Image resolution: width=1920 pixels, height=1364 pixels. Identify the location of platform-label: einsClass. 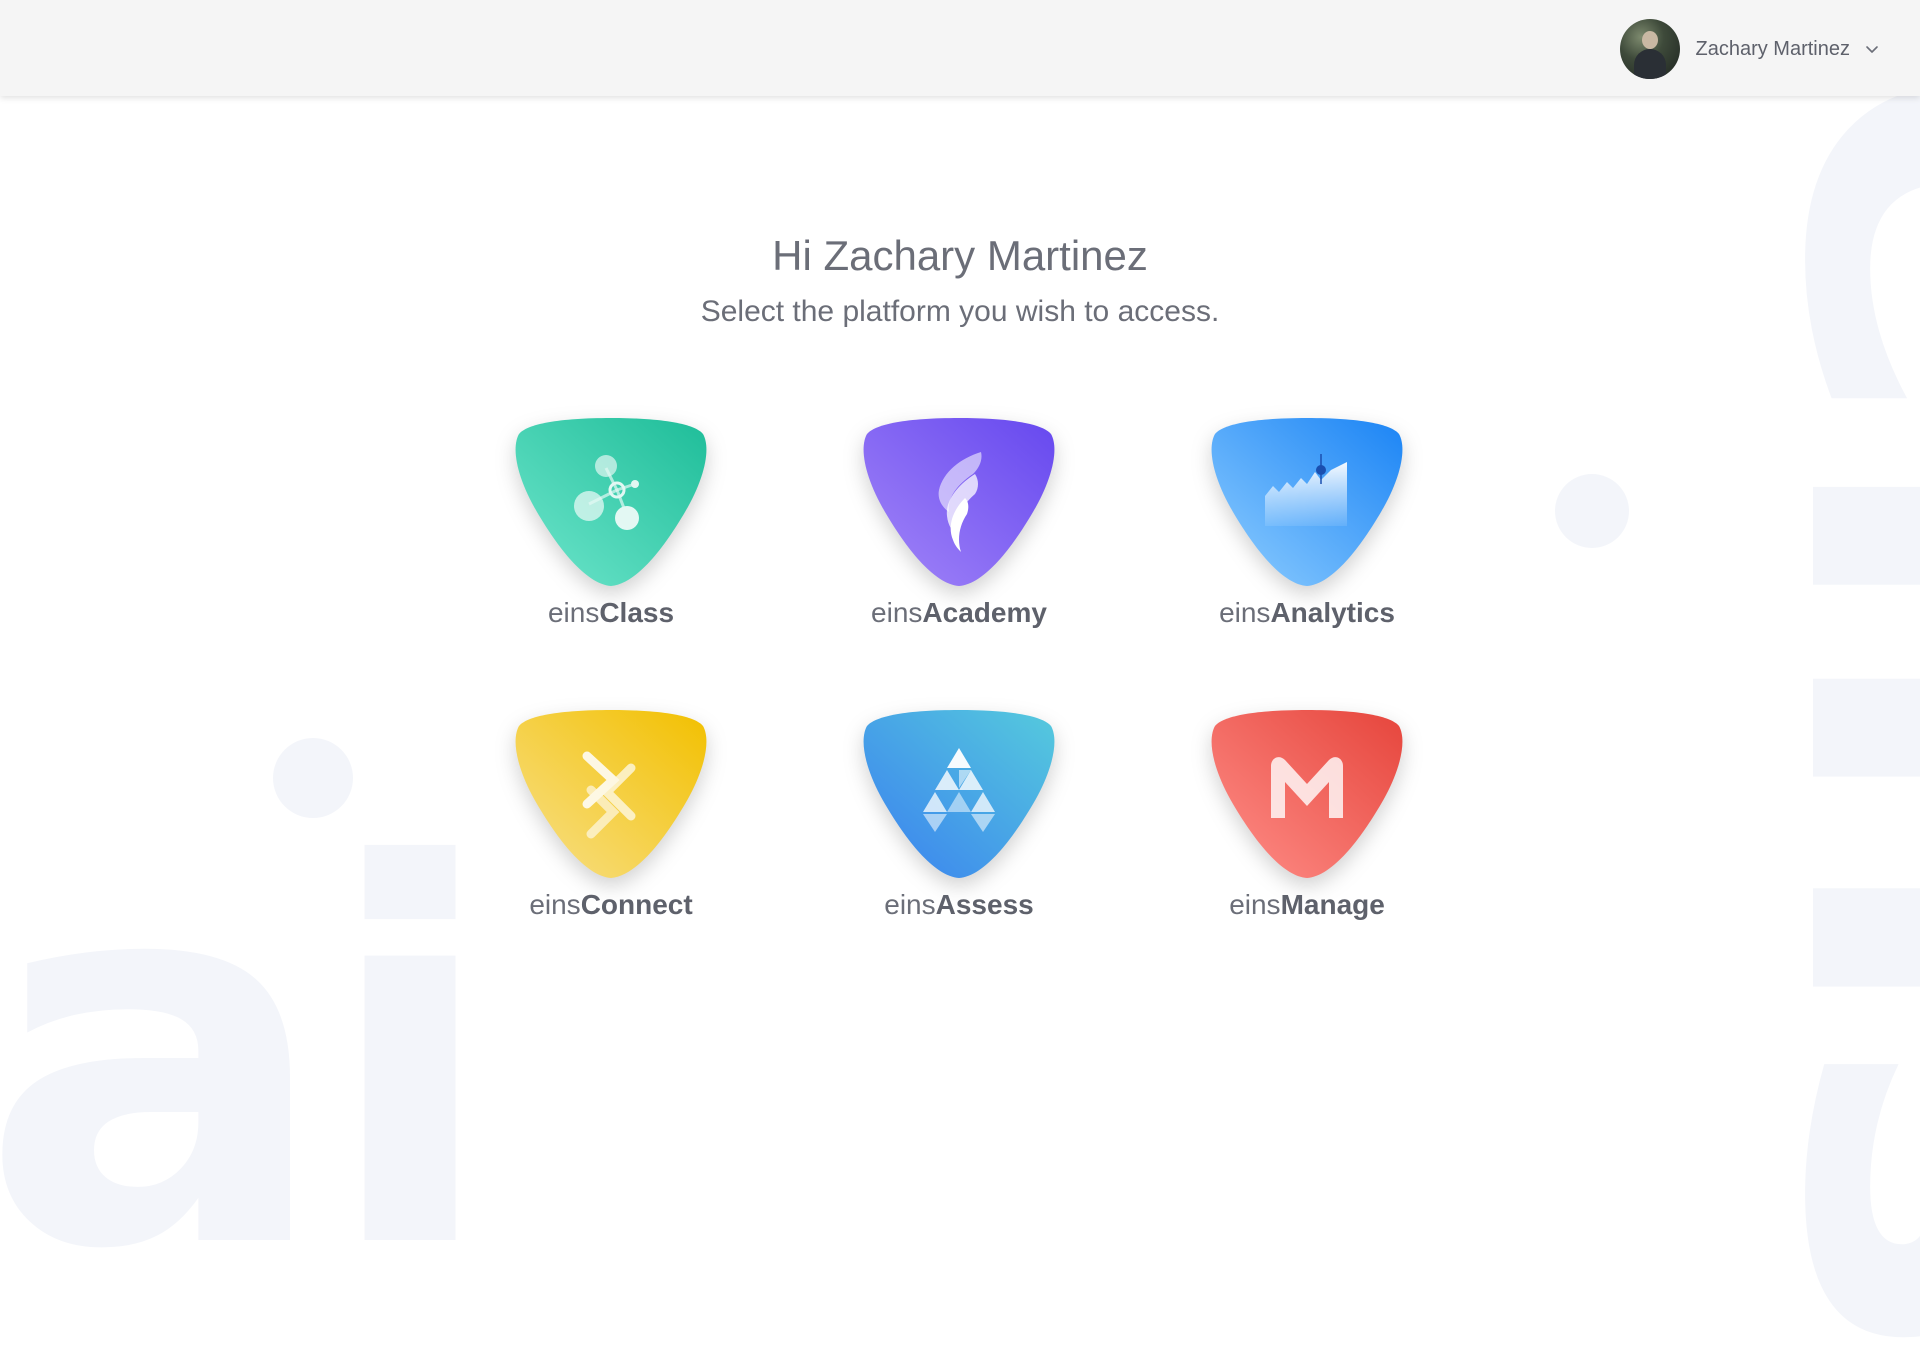
(611, 613).